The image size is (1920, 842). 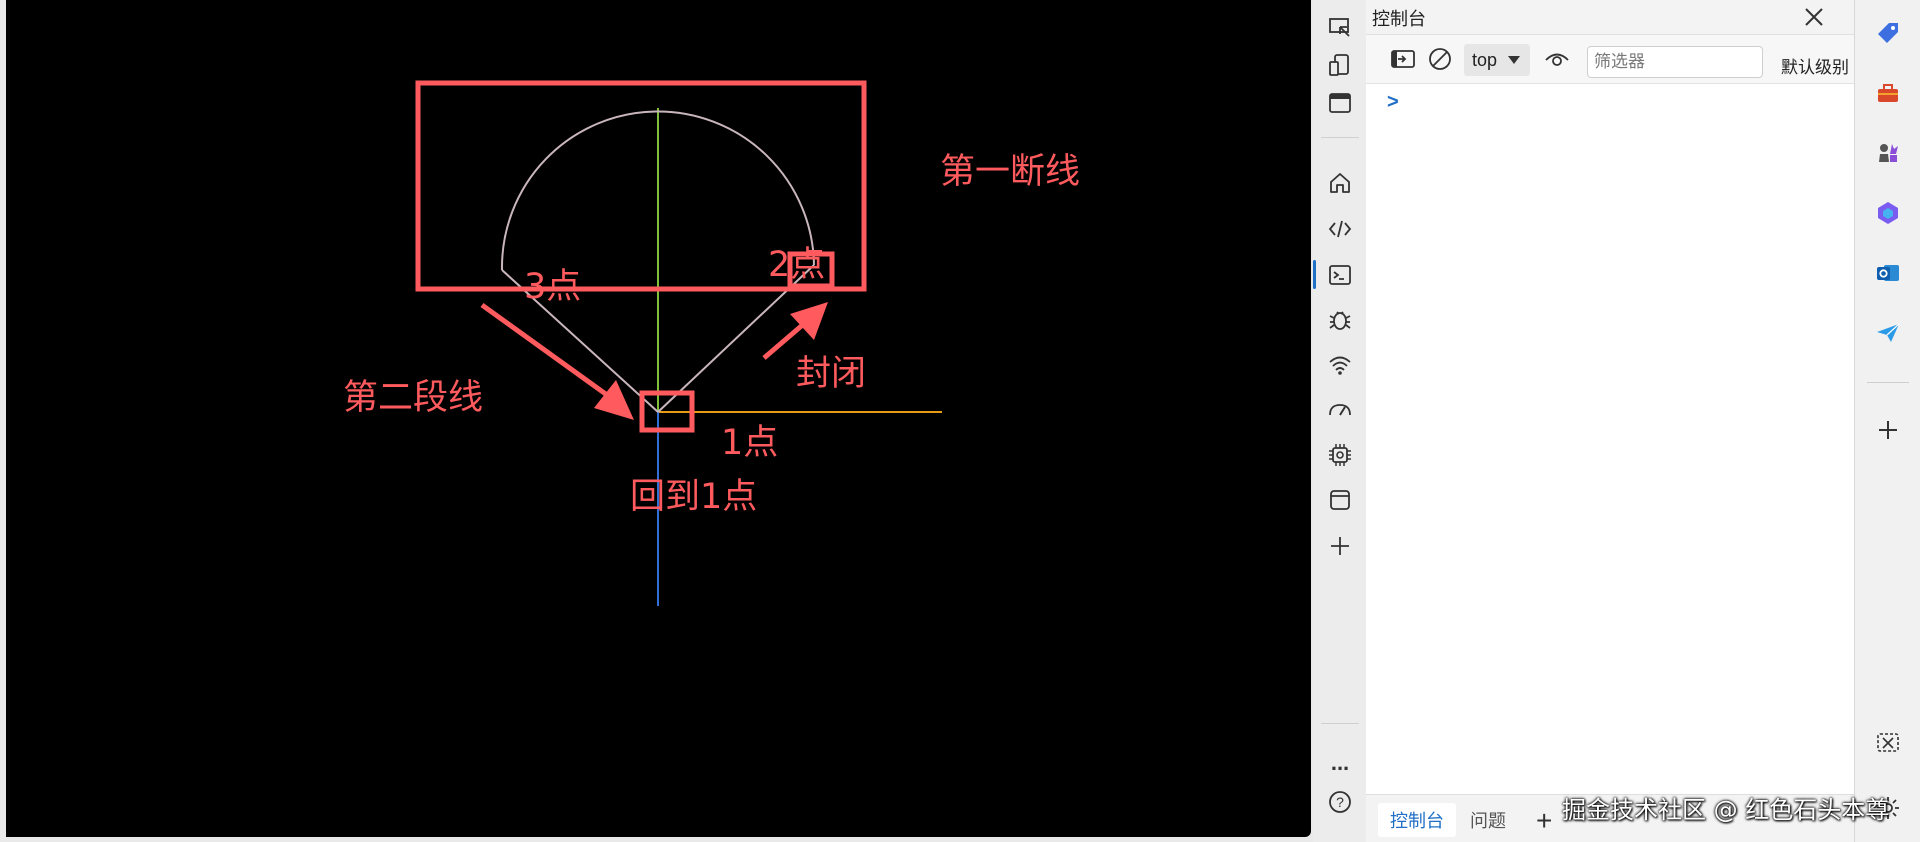 I want to click on browser-sidebar, so click(x=1887, y=421).